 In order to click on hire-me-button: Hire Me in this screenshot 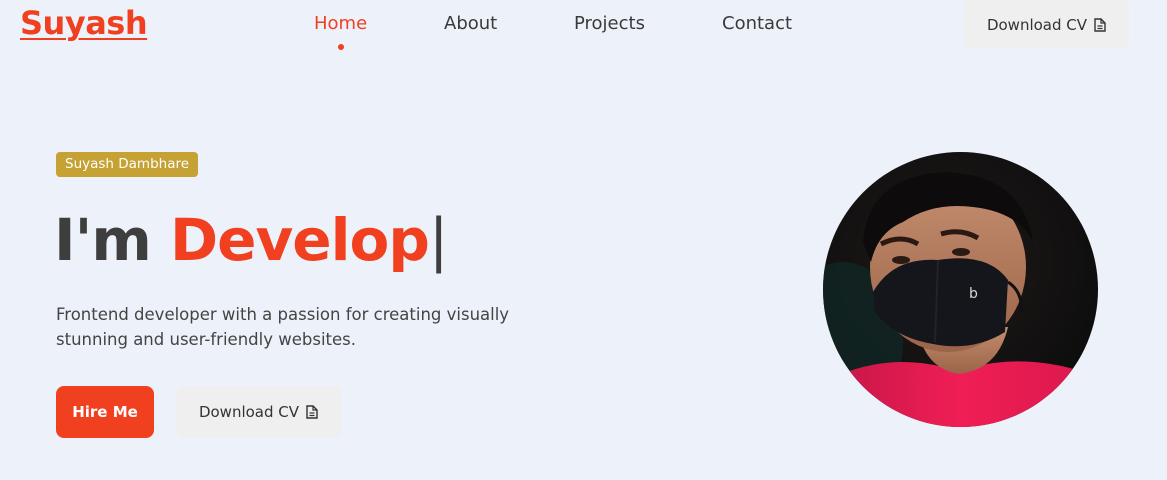, I will do `click(105, 412)`.